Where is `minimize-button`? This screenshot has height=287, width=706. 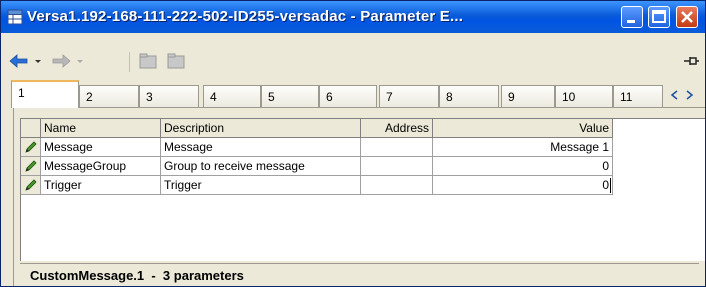 minimize-button is located at coordinates (632, 17).